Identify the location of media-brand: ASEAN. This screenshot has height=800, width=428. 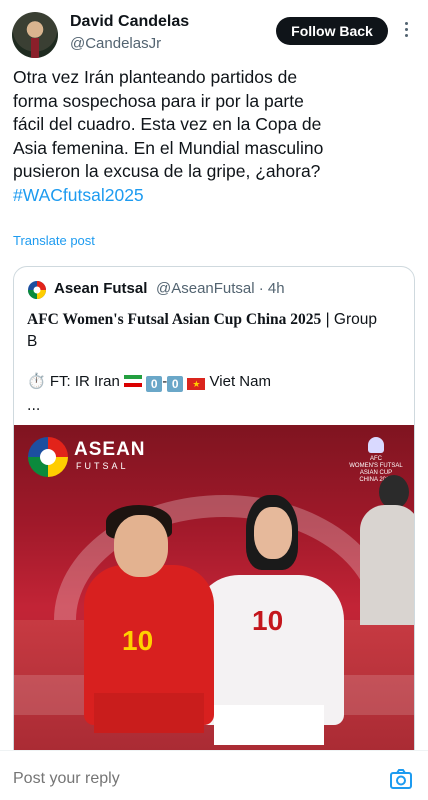
(110, 449).